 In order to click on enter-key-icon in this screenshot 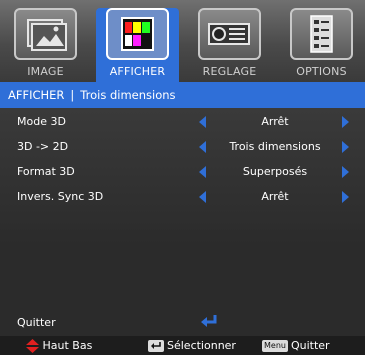, I will do `click(156, 346)`.